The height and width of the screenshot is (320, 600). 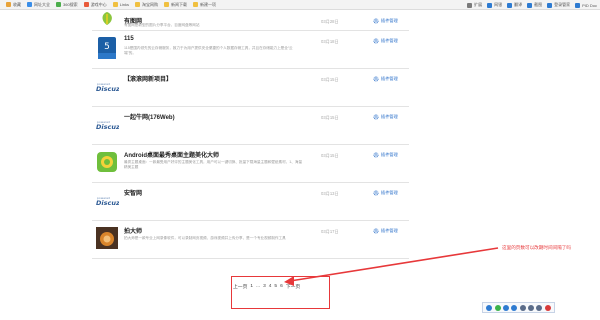 I want to click on bookmark-item: 登录管家, so click(x=558, y=5).